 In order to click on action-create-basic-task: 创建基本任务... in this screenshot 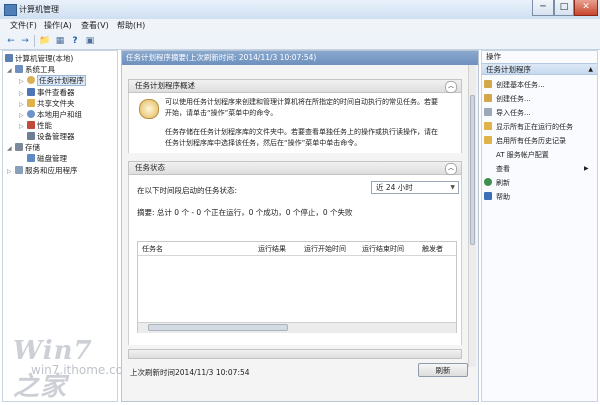, I will do `click(540, 85)`.